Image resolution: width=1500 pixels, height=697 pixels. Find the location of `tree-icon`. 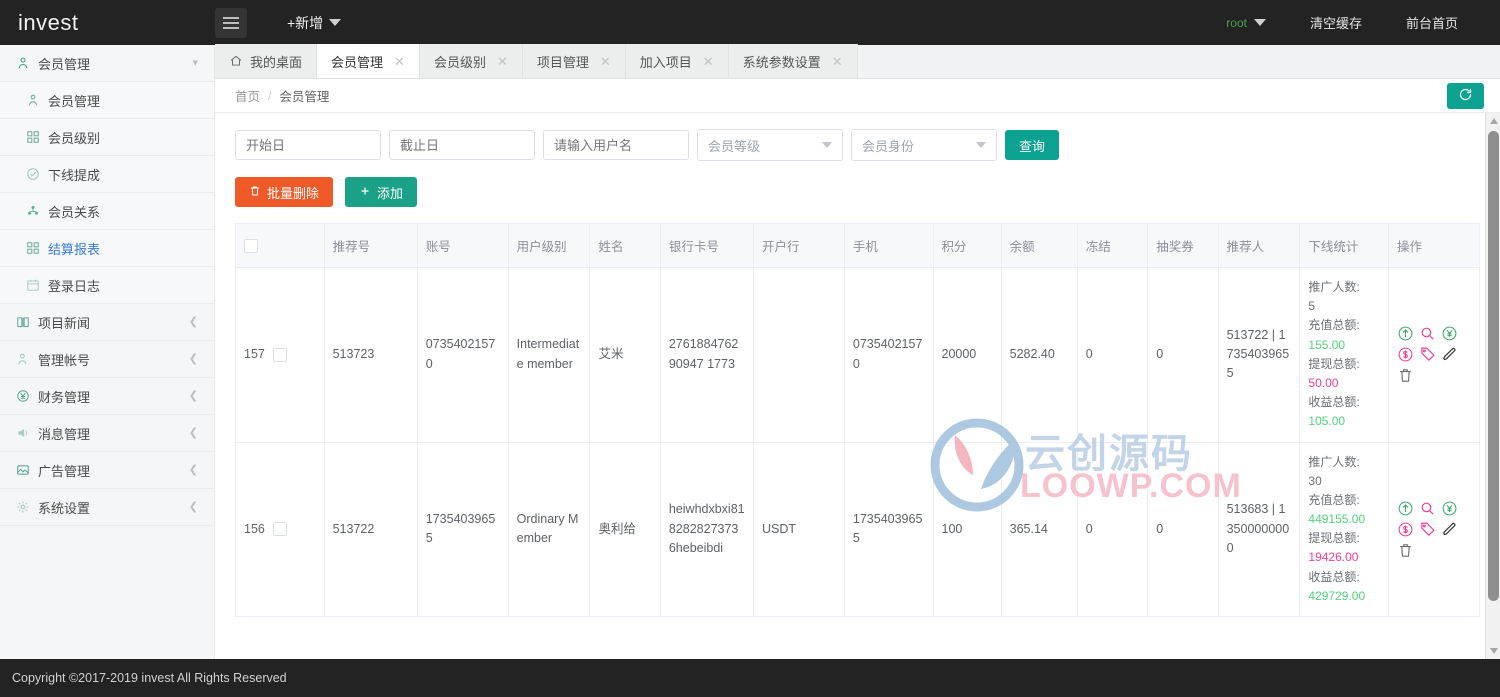

tree-icon is located at coordinates (37, 211).